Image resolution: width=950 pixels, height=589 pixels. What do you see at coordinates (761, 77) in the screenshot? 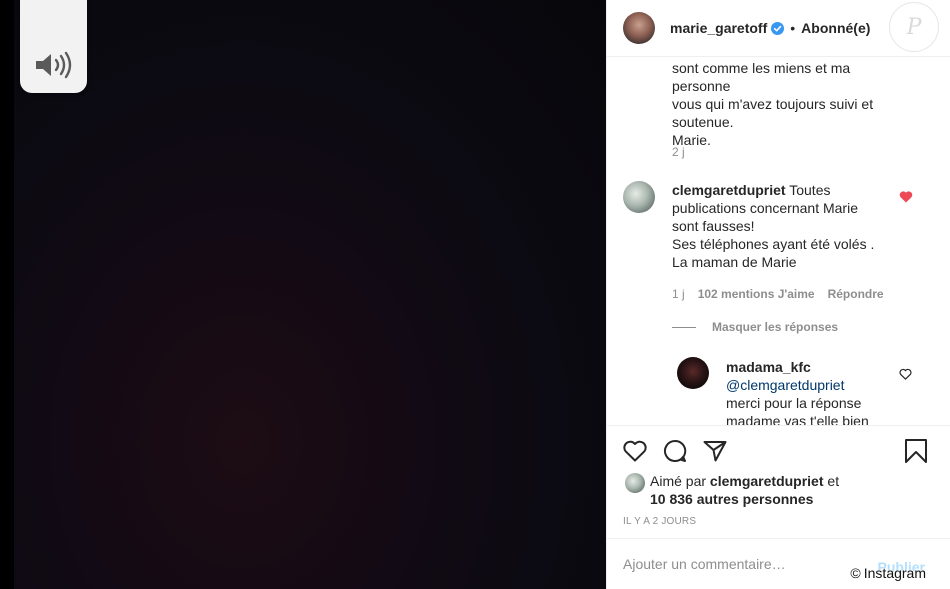
I see `caption-line: sont comme les miens et ma personne` at bounding box center [761, 77].